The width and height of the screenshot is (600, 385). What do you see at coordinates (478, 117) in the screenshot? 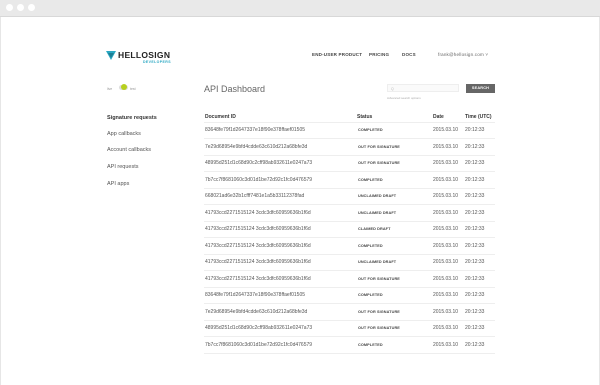
I see `column-header-time: Time (UTC)` at bounding box center [478, 117].